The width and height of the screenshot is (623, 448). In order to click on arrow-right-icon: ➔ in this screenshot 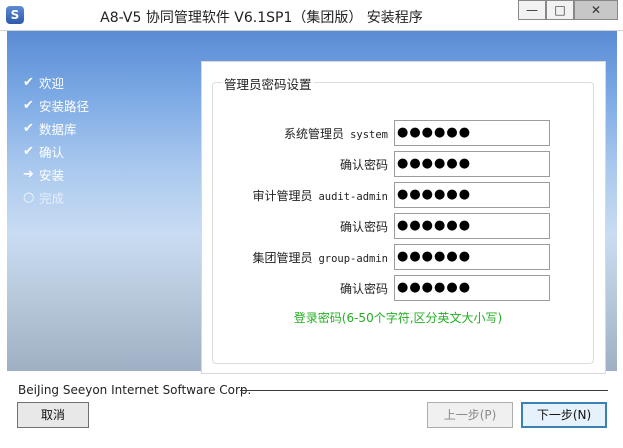, I will do `click(28, 174)`.